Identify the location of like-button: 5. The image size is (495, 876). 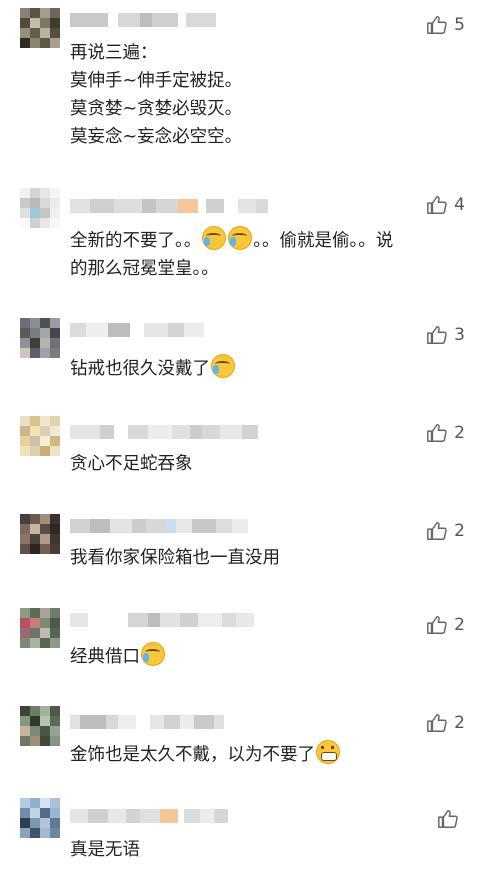
(445, 25).